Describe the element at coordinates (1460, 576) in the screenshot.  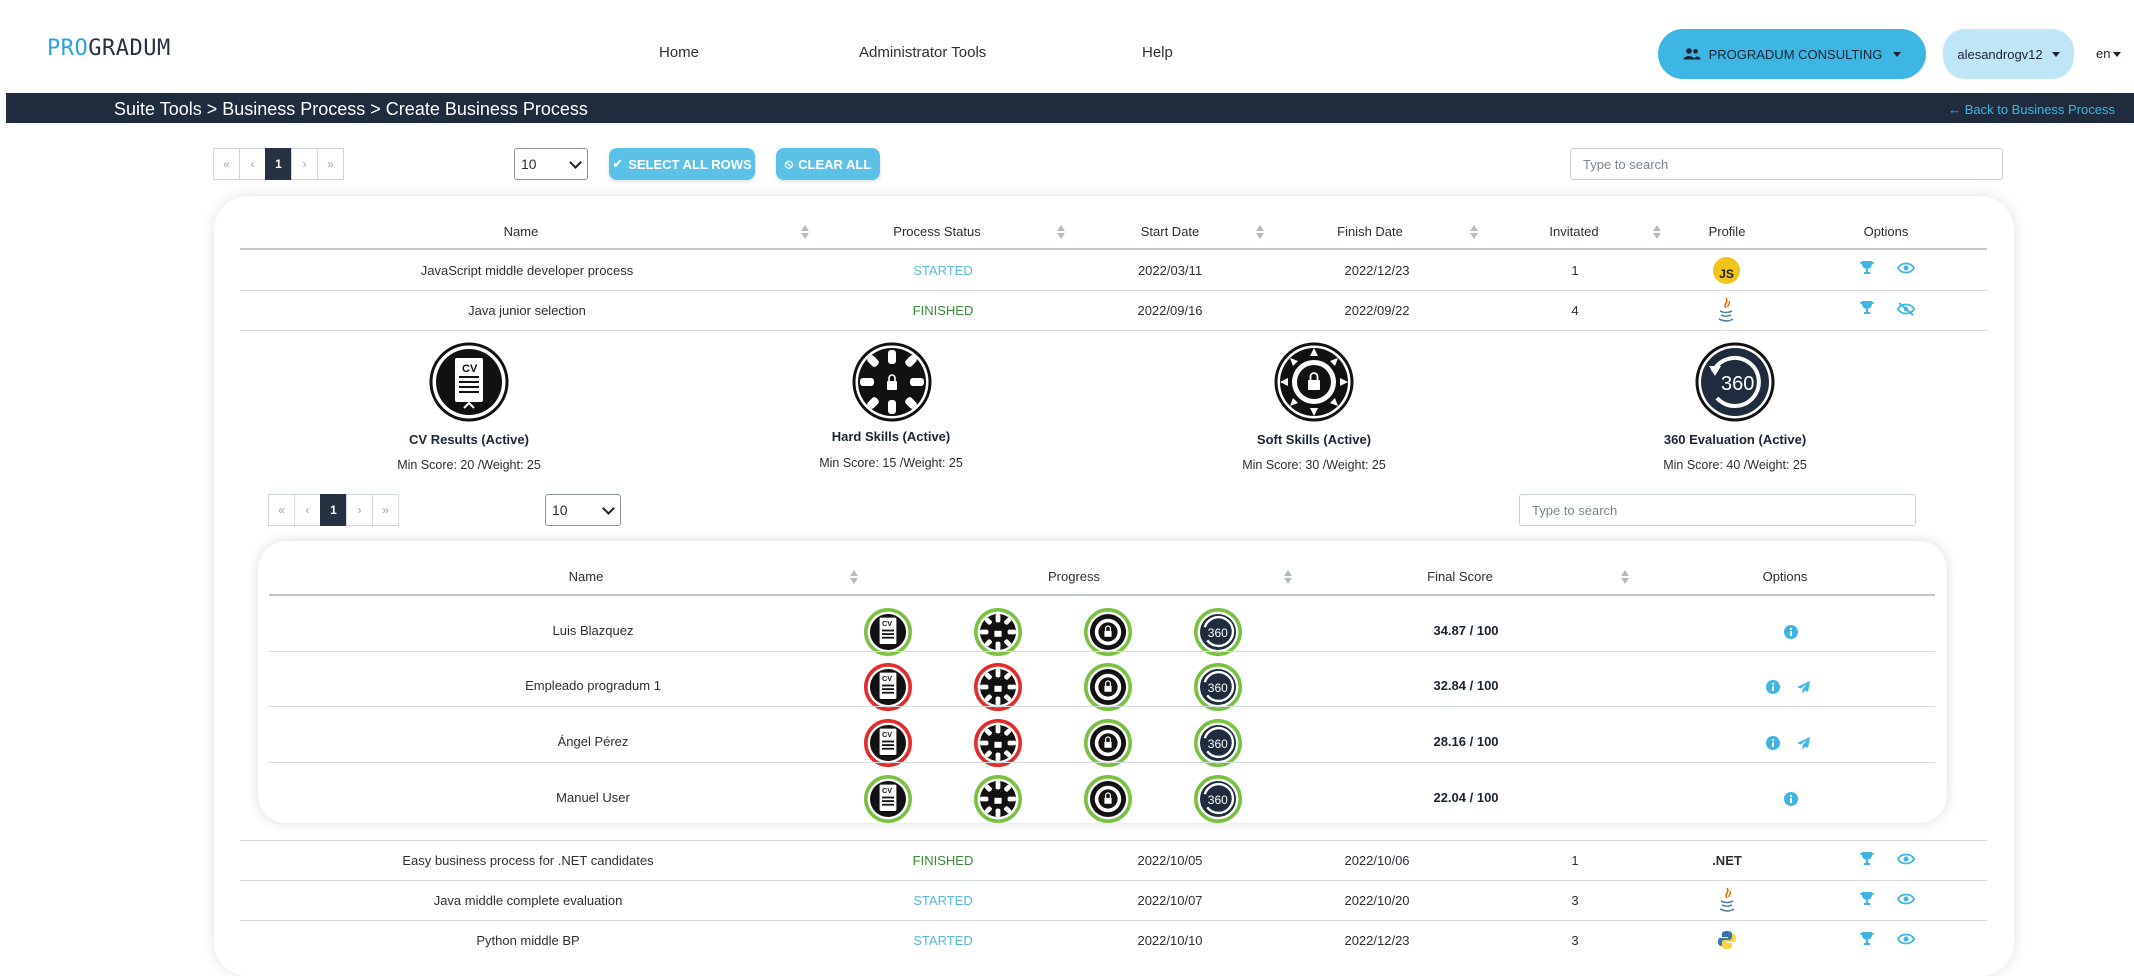
I see `header-final-score: Final Score` at that location.